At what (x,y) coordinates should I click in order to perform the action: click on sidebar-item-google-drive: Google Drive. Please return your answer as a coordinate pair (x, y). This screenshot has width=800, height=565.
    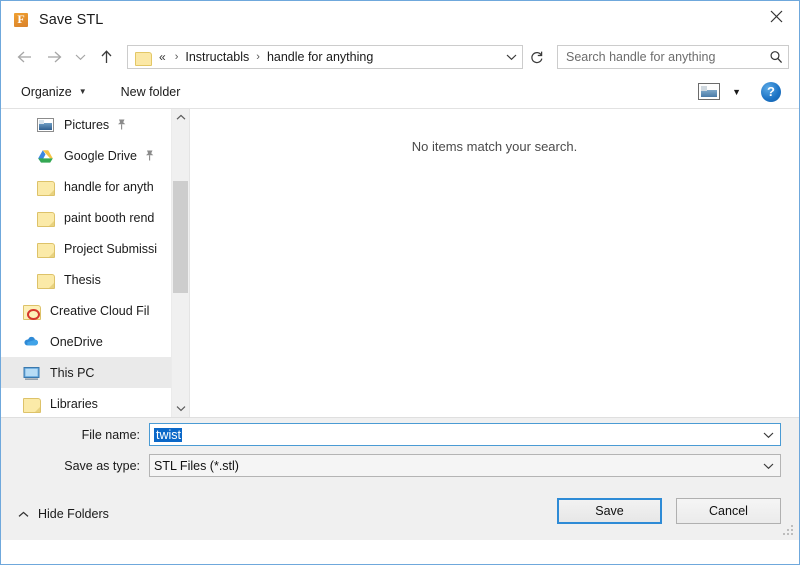
    Looking at the image, I should click on (86, 155).